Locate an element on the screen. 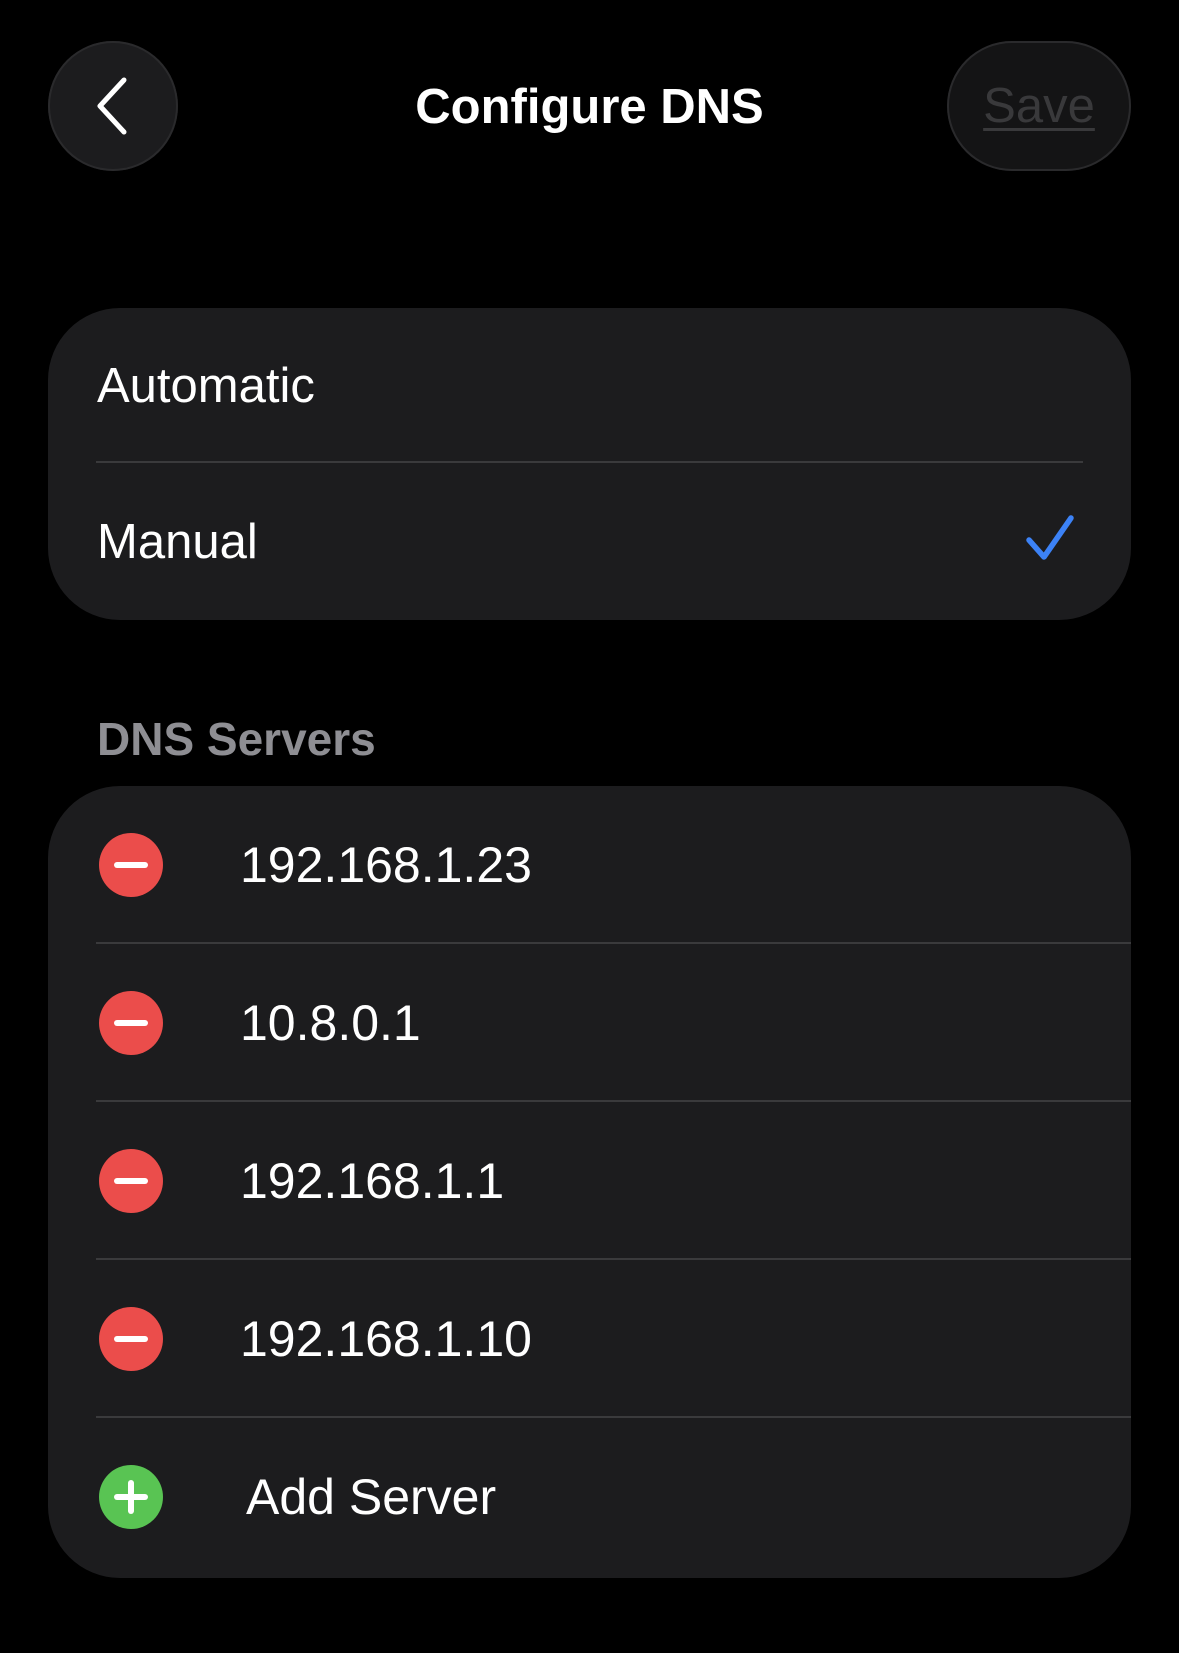  server-row: 192.168.1.23 is located at coordinates (589, 865).